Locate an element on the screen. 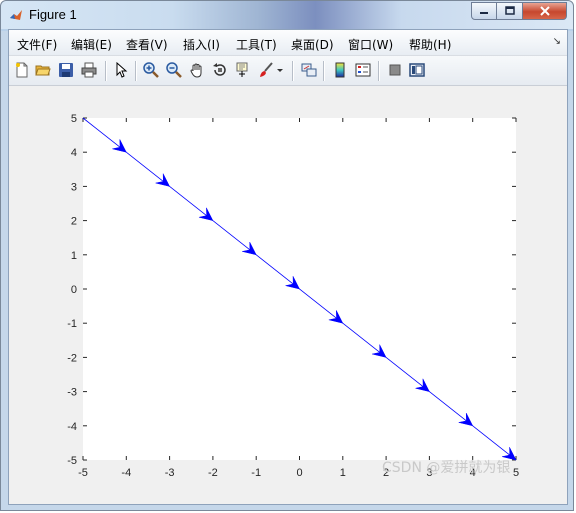 The width and height of the screenshot is (576, 513). menu-desktop: 桌面(D) is located at coordinates (312, 44).